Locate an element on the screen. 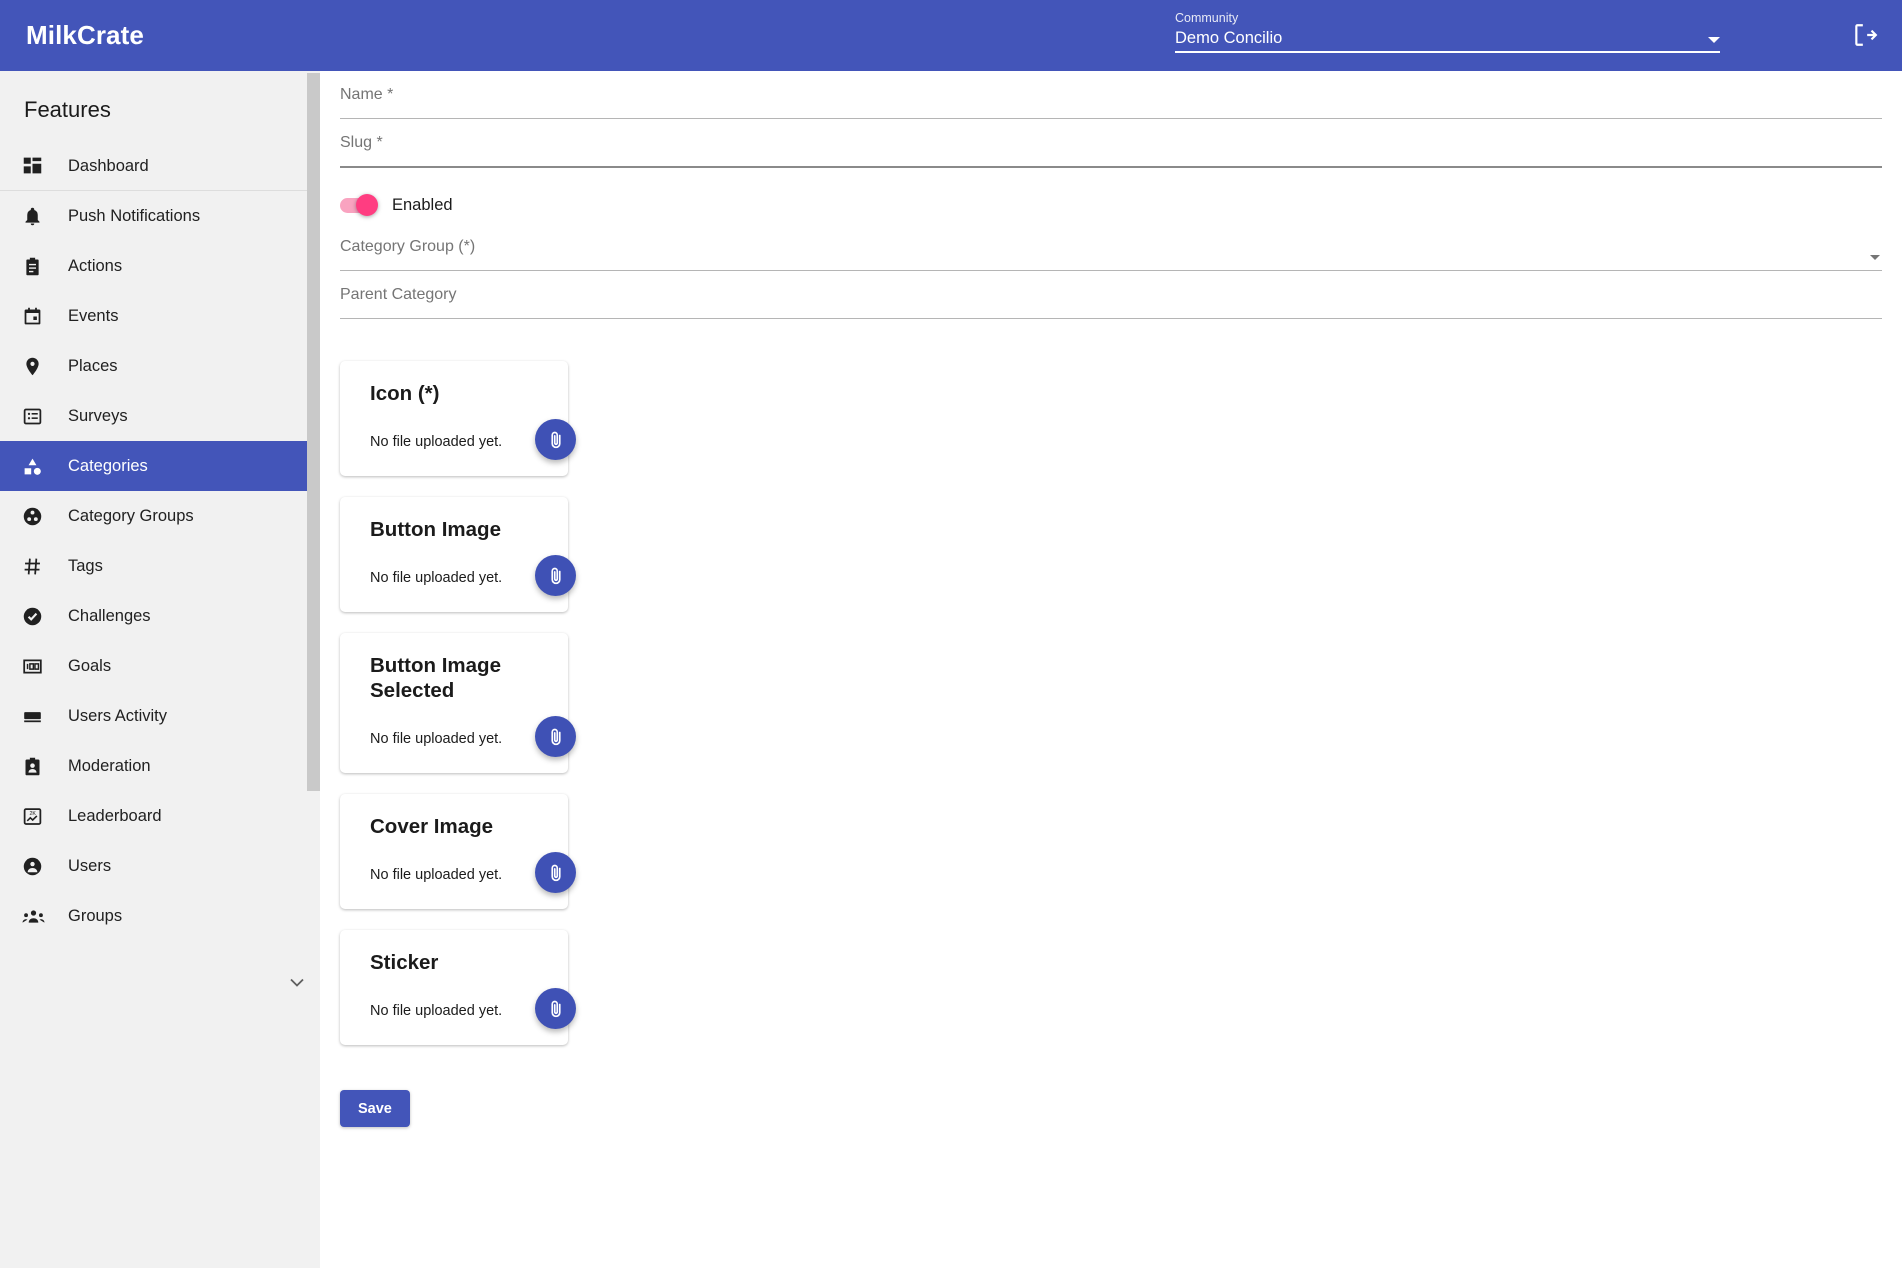 The width and height of the screenshot is (1902, 1268). people-group-icon is located at coordinates (36, 916).